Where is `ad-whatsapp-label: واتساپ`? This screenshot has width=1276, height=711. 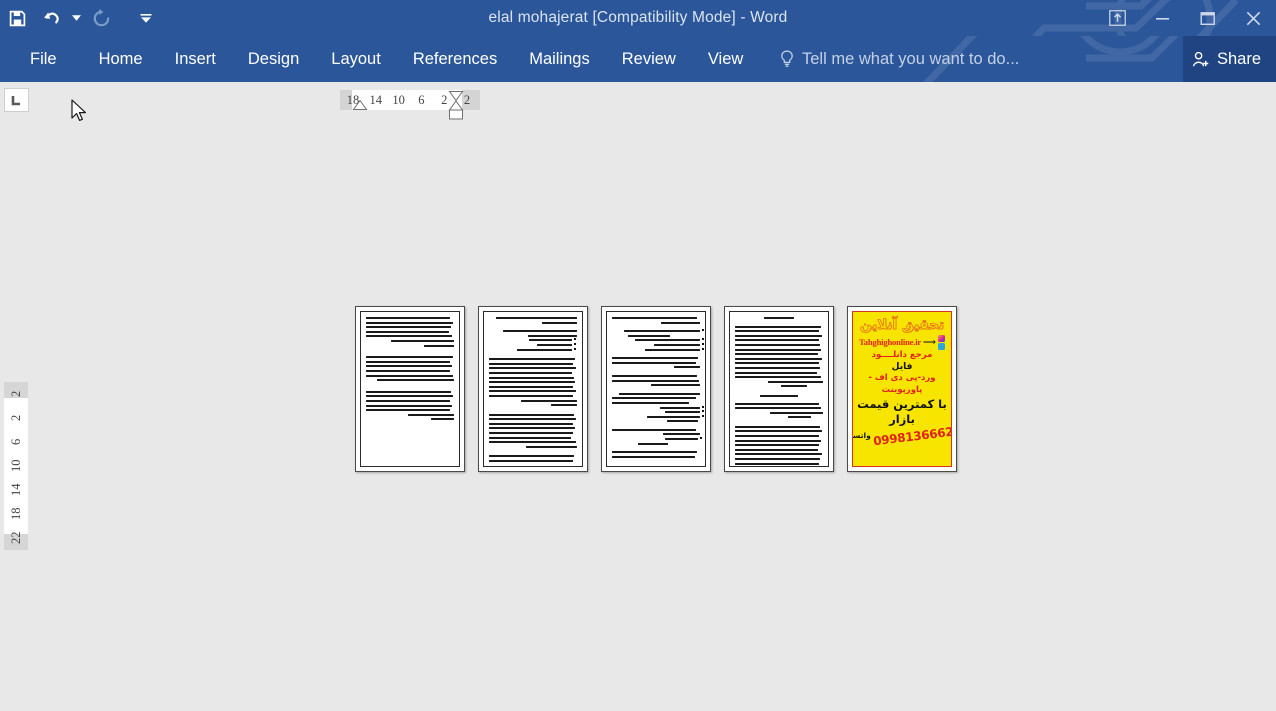 ad-whatsapp-label: واتساپ is located at coordinates (862, 436).